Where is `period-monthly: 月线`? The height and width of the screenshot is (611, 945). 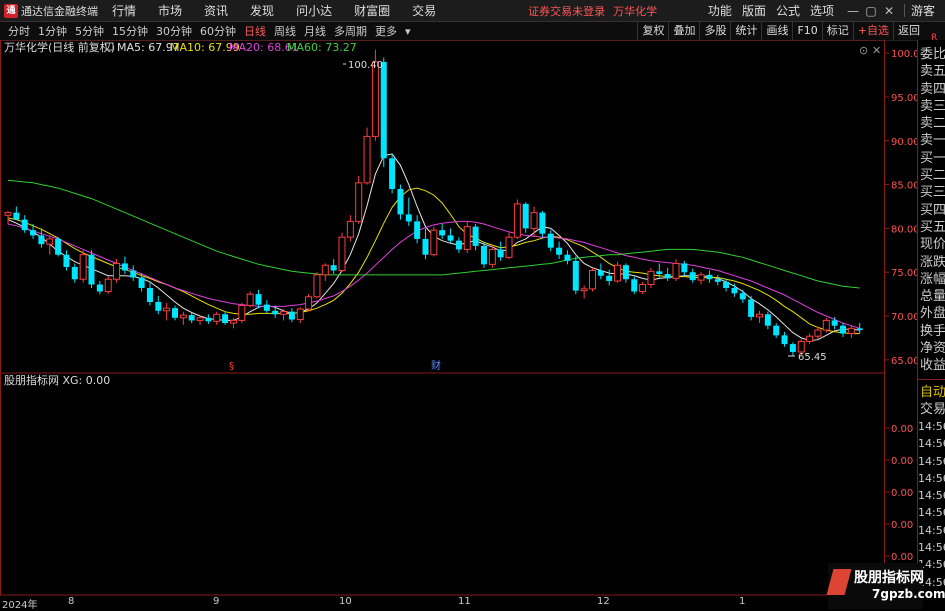
period-monthly: 月线 is located at coordinates (315, 31).